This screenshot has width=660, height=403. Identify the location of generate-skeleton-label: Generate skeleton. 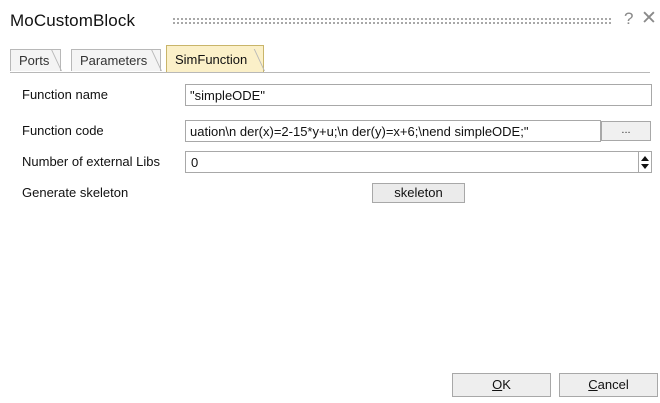
(75, 192).